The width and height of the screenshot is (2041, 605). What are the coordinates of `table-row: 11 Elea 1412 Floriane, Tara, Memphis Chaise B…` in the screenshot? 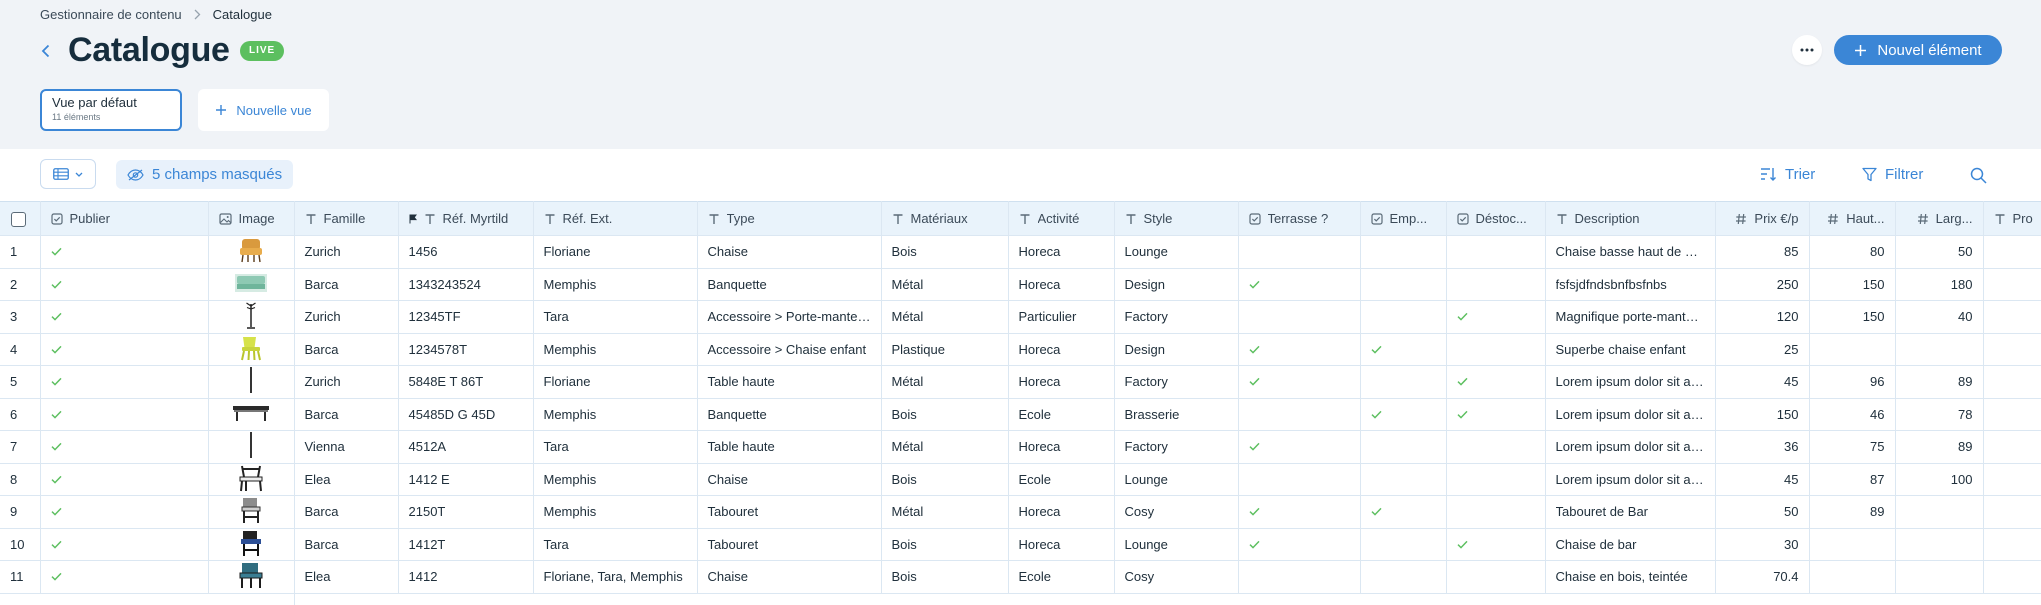 It's located at (1020, 577).